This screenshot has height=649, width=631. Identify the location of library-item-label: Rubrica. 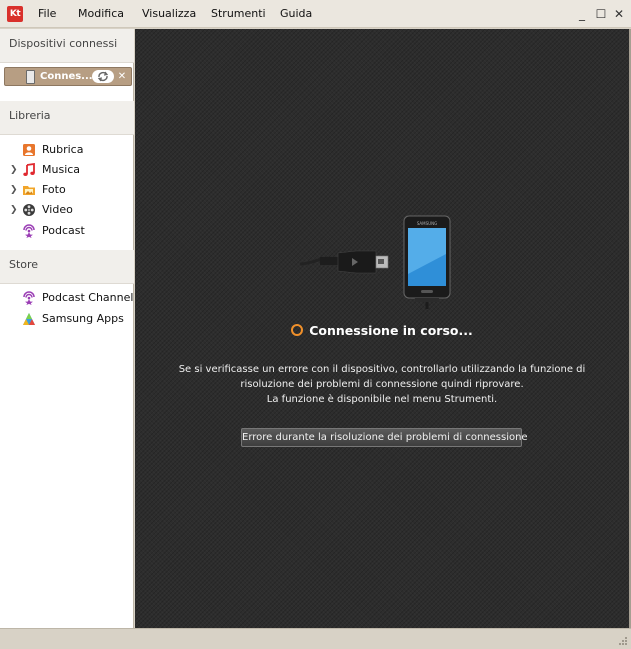
(63, 149).